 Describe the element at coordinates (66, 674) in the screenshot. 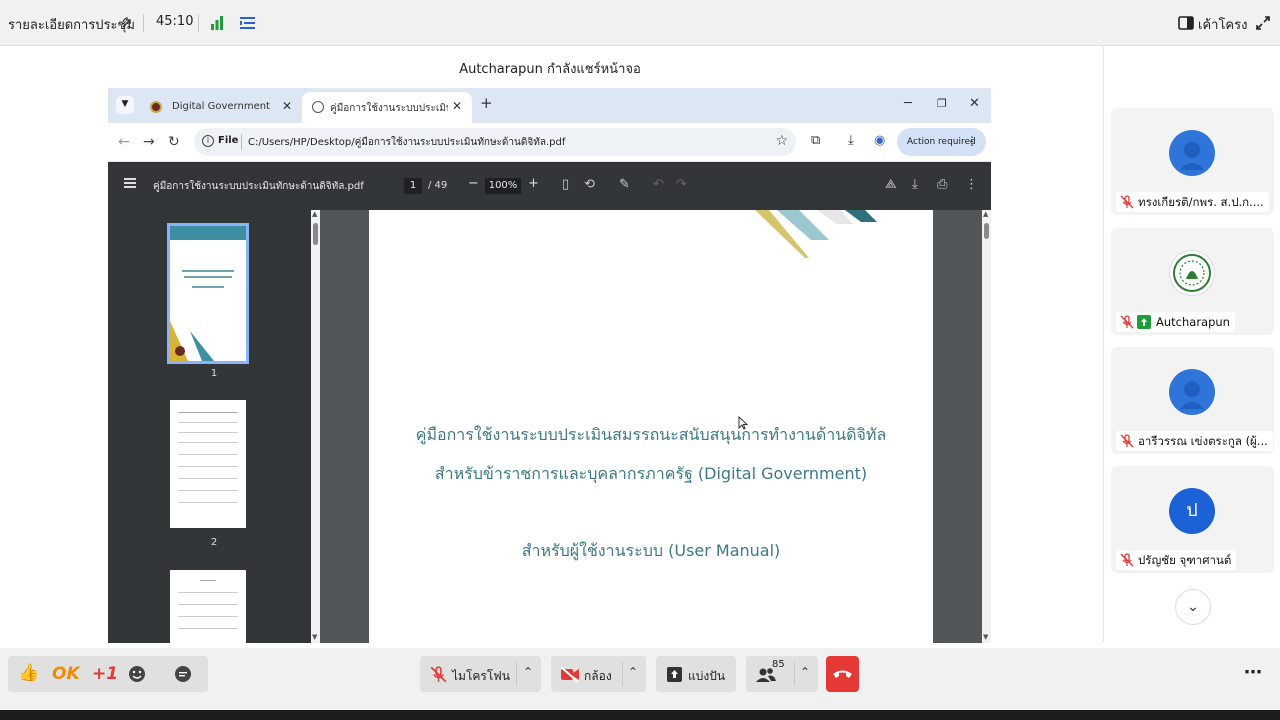

I see `ok-reaction-button: OK` at that location.